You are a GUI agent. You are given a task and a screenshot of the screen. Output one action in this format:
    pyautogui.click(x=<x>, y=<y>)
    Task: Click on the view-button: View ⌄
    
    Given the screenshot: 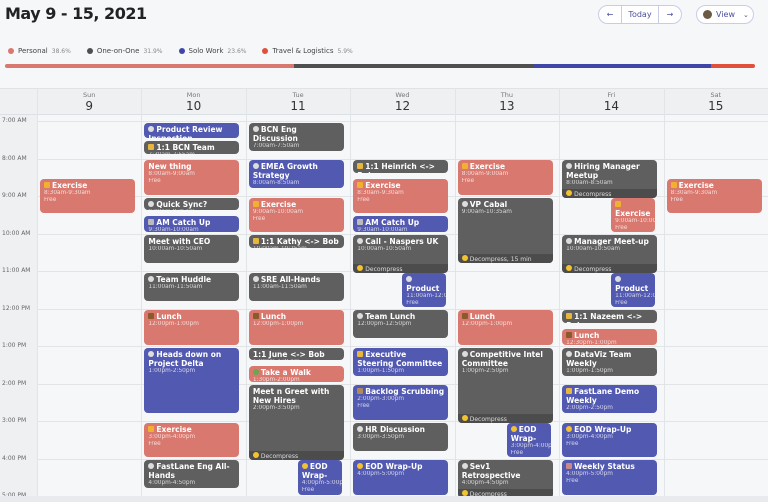 What is the action you would take?
    pyautogui.click(x=725, y=14)
    